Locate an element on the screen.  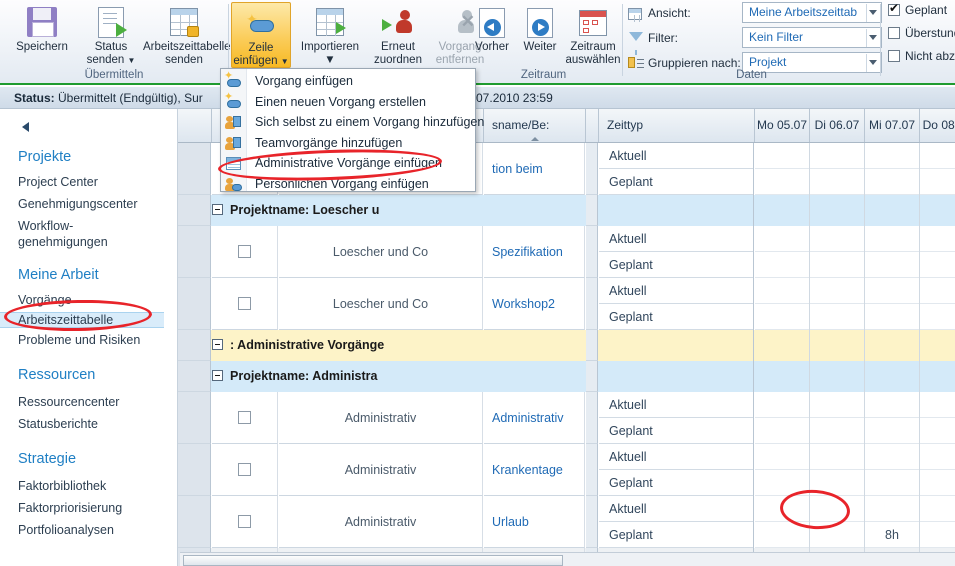
import-button: Importieren ▼ is located at coordinates (330, 34).